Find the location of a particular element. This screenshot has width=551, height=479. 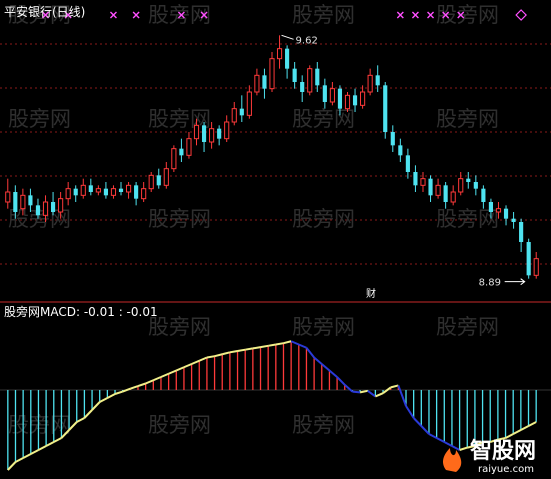

watermark-17: 股旁网 is located at coordinates (323, 425).